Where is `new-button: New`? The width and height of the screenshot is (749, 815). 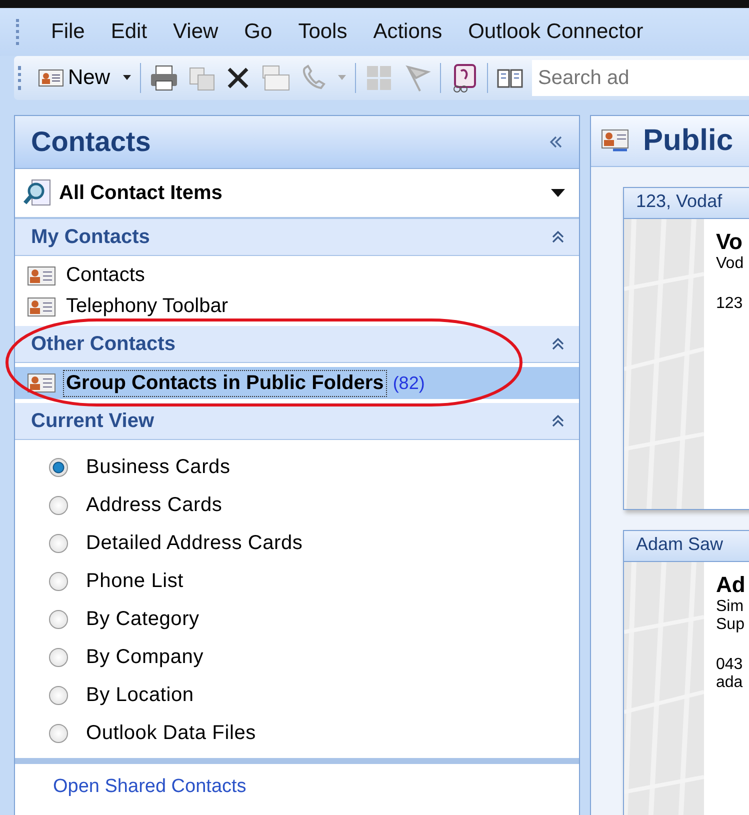
new-button: New is located at coordinates (74, 78).